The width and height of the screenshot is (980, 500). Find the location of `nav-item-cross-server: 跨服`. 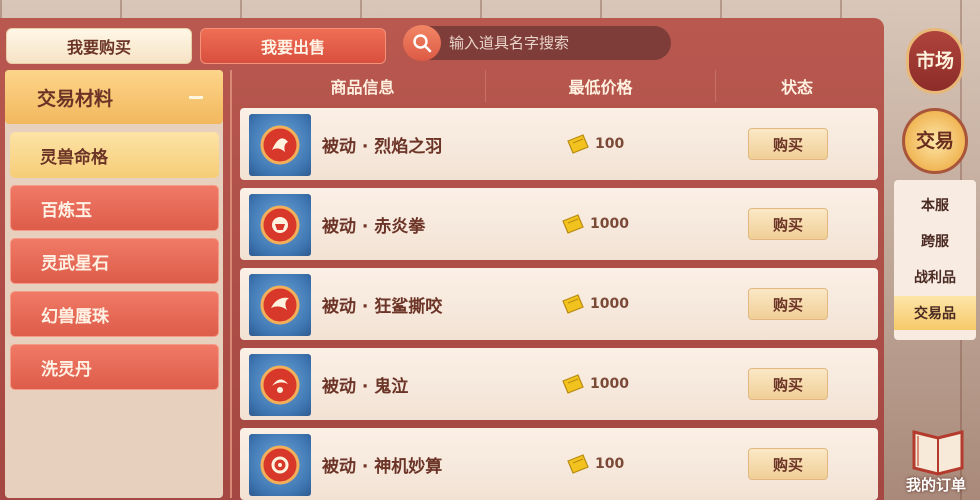

nav-item-cross-server: 跨服 is located at coordinates (935, 241).